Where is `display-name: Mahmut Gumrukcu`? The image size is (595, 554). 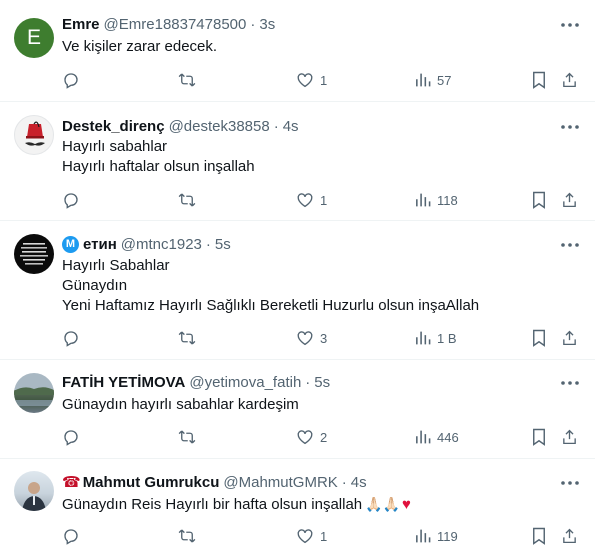
display-name: Mahmut Gumrukcu is located at coordinates (151, 482).